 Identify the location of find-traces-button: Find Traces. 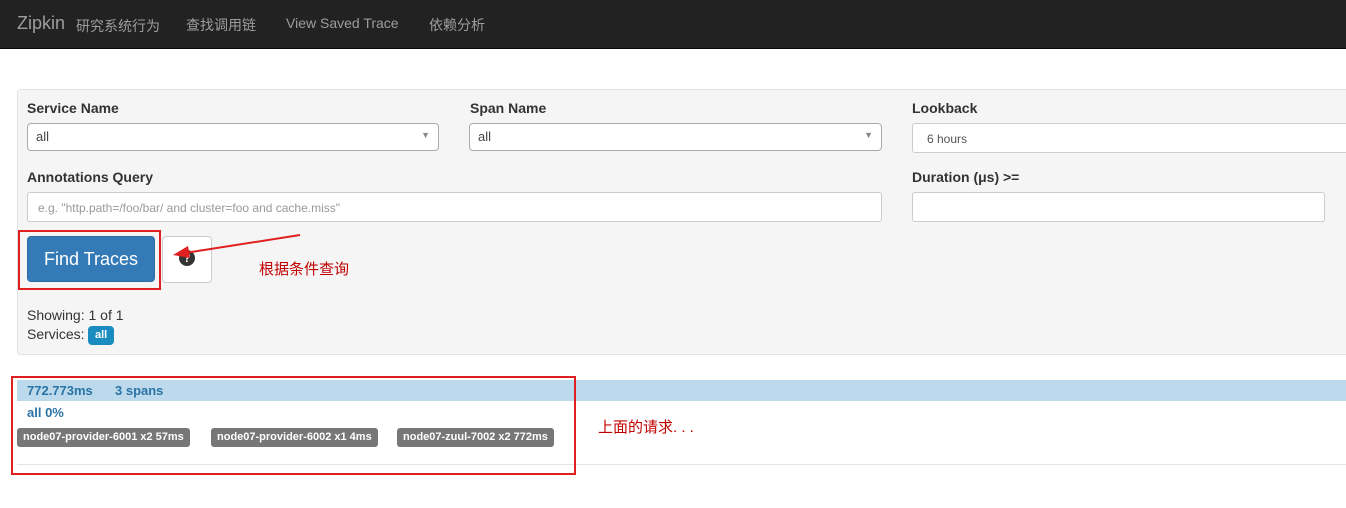
(91, 259).